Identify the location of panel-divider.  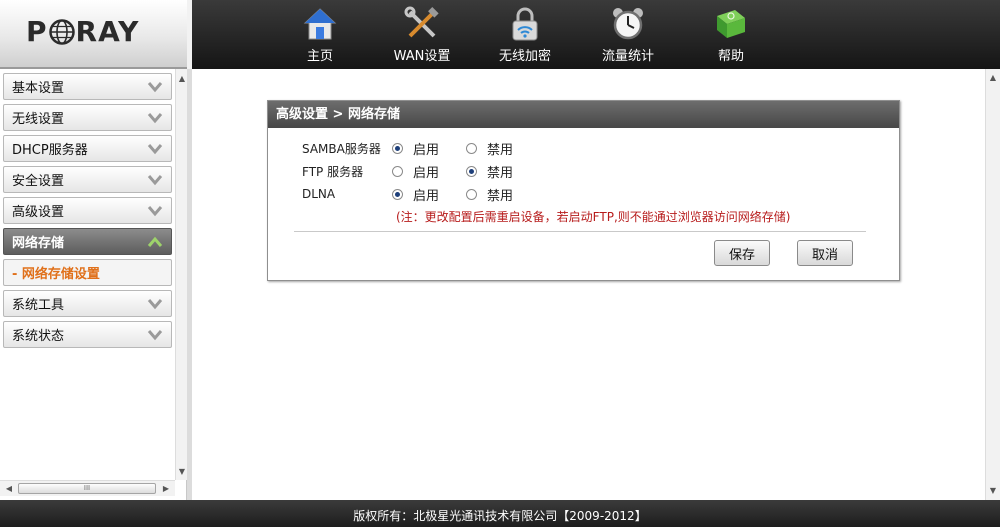
(580, 231).